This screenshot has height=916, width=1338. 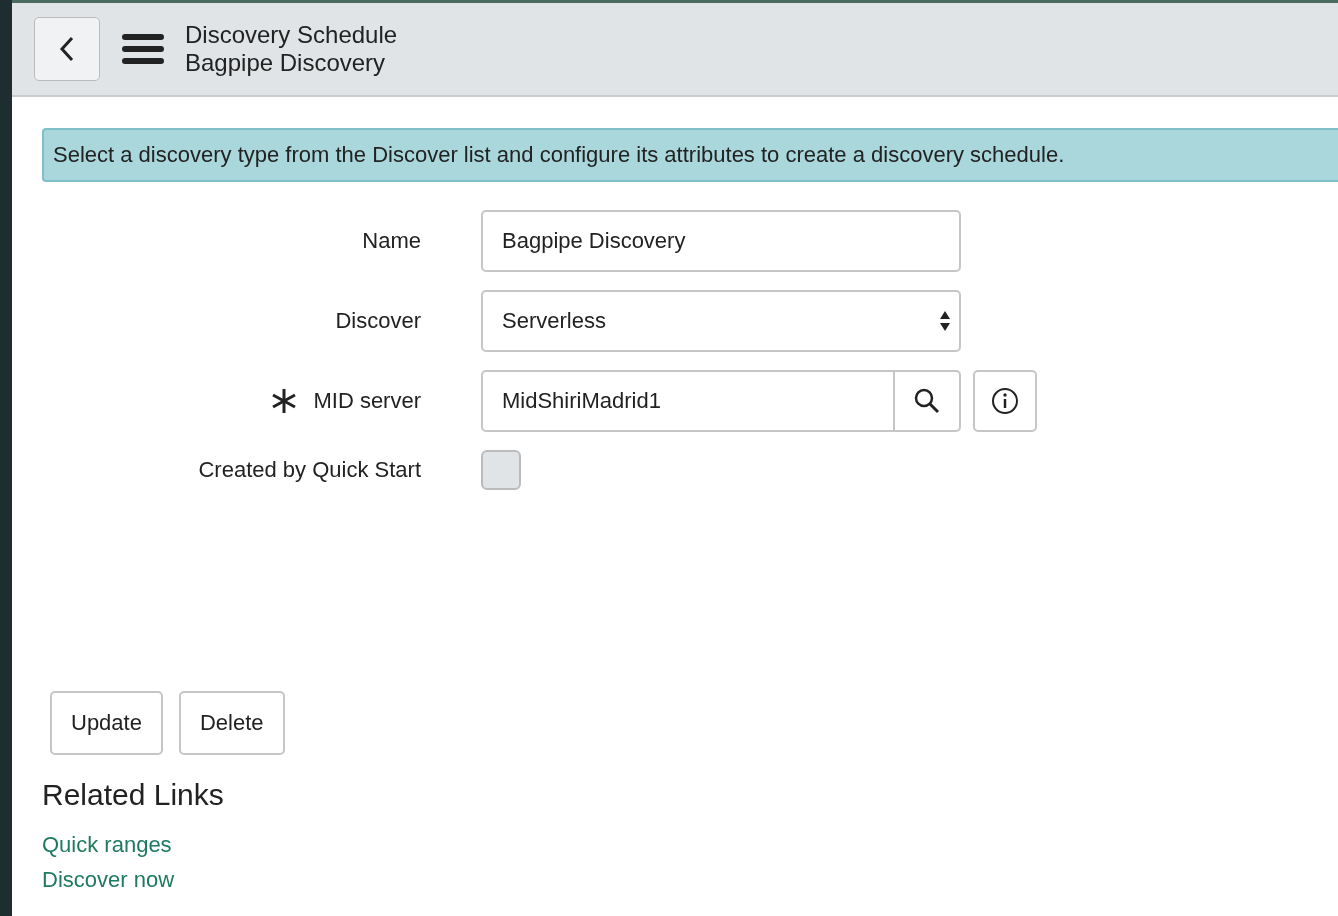 I want to click on info-icon, so click(x=1005, y=401).